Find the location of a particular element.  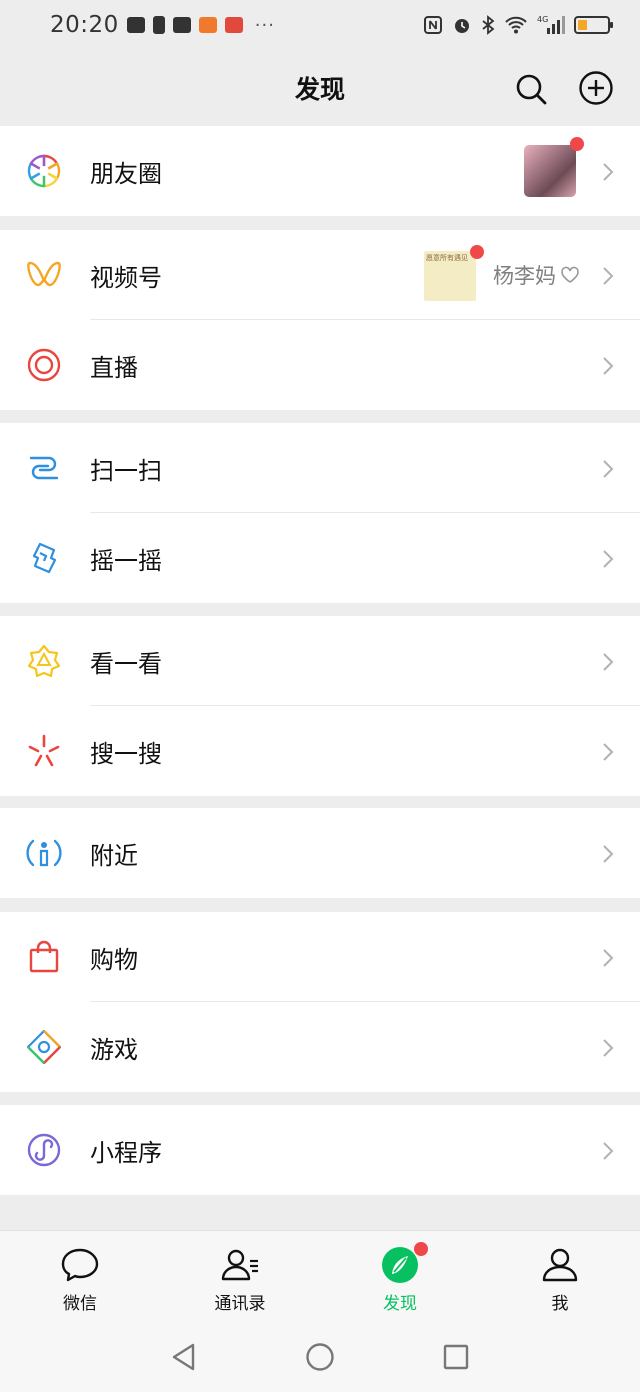

menu-item-moments: 朋友圈 is located at coordinates (320, 171).